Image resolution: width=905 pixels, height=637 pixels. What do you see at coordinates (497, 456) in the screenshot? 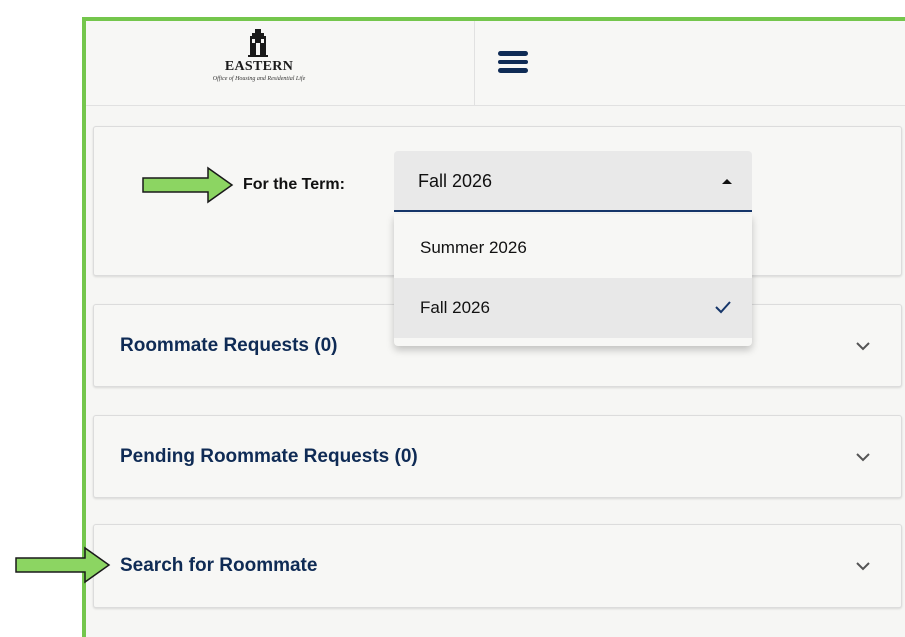
I see `pending-roommate-requests-panel: Pending Roommate Requests (0)` at bounding box center [497, 456].